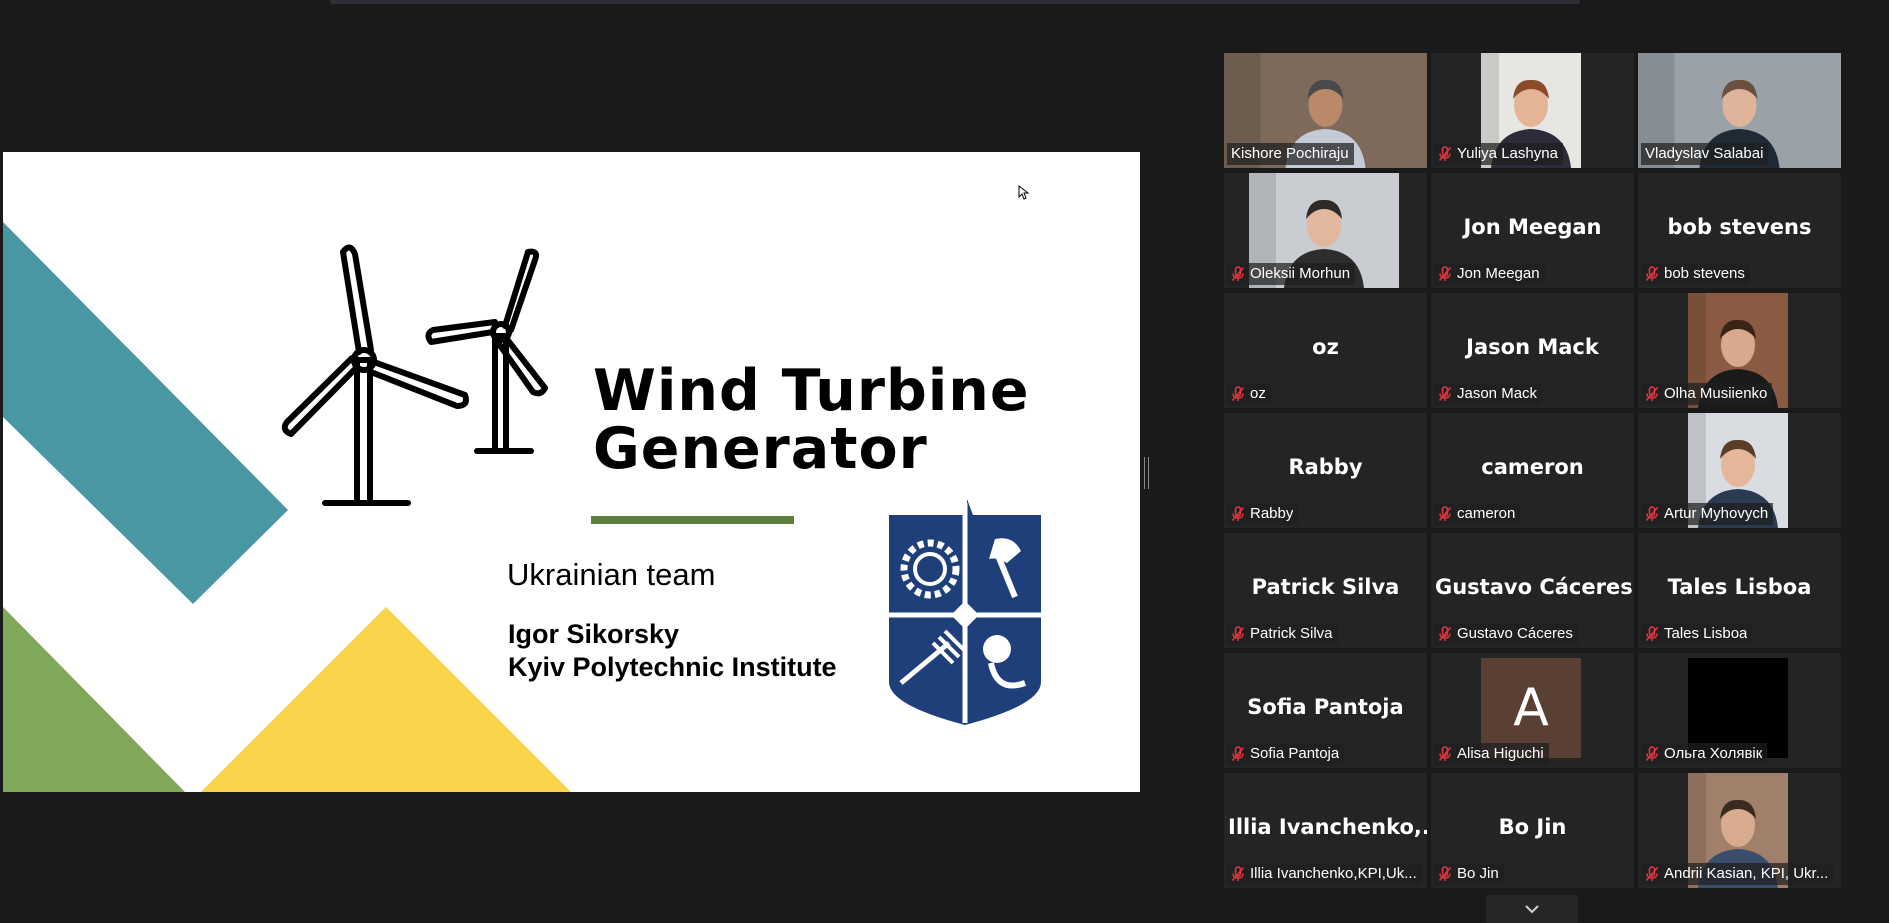 Image resolution: width=1889 pixels, height=923 pixels. I want to click on participant-tile: Olha Musiienko, so click(1739, 350).